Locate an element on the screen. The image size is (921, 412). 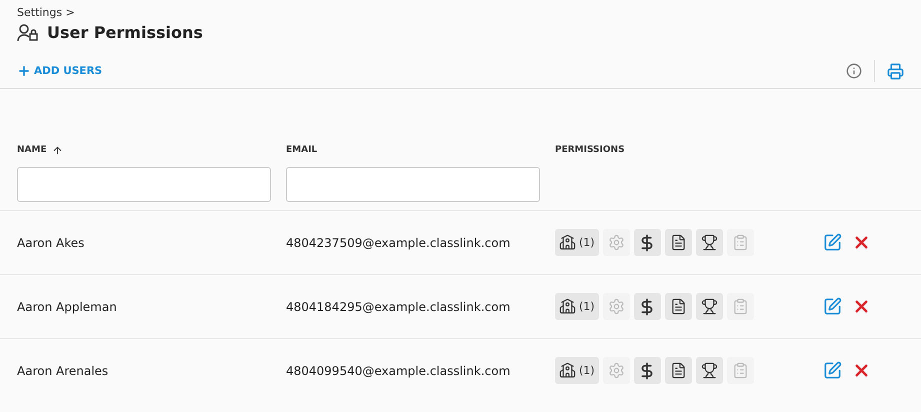
name-filter-field is located at coordinates (144, 184).